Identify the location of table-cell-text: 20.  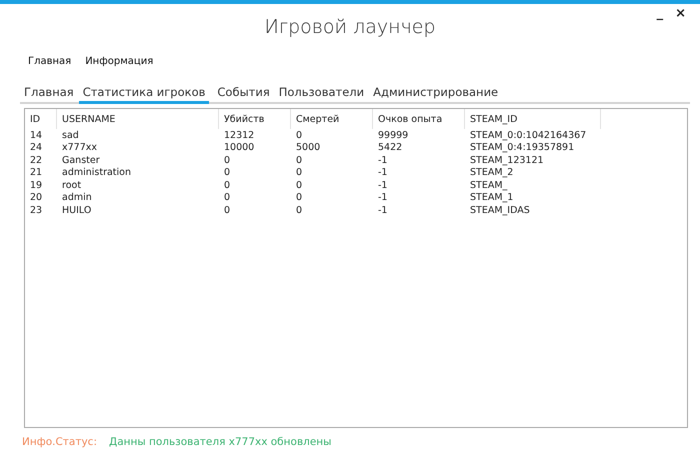
(36, 198).